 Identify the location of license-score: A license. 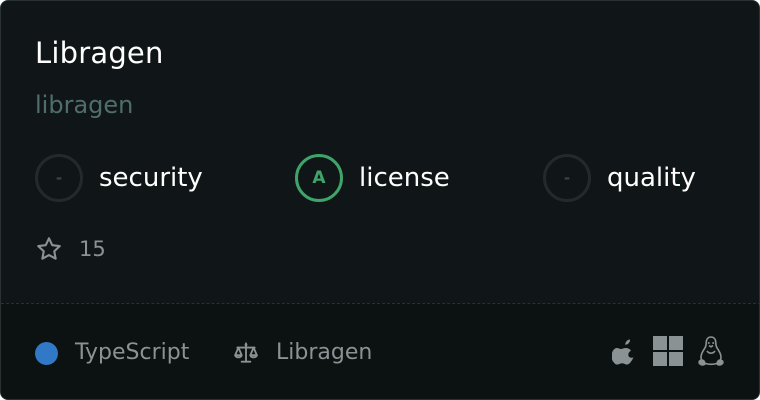
(372, 178).